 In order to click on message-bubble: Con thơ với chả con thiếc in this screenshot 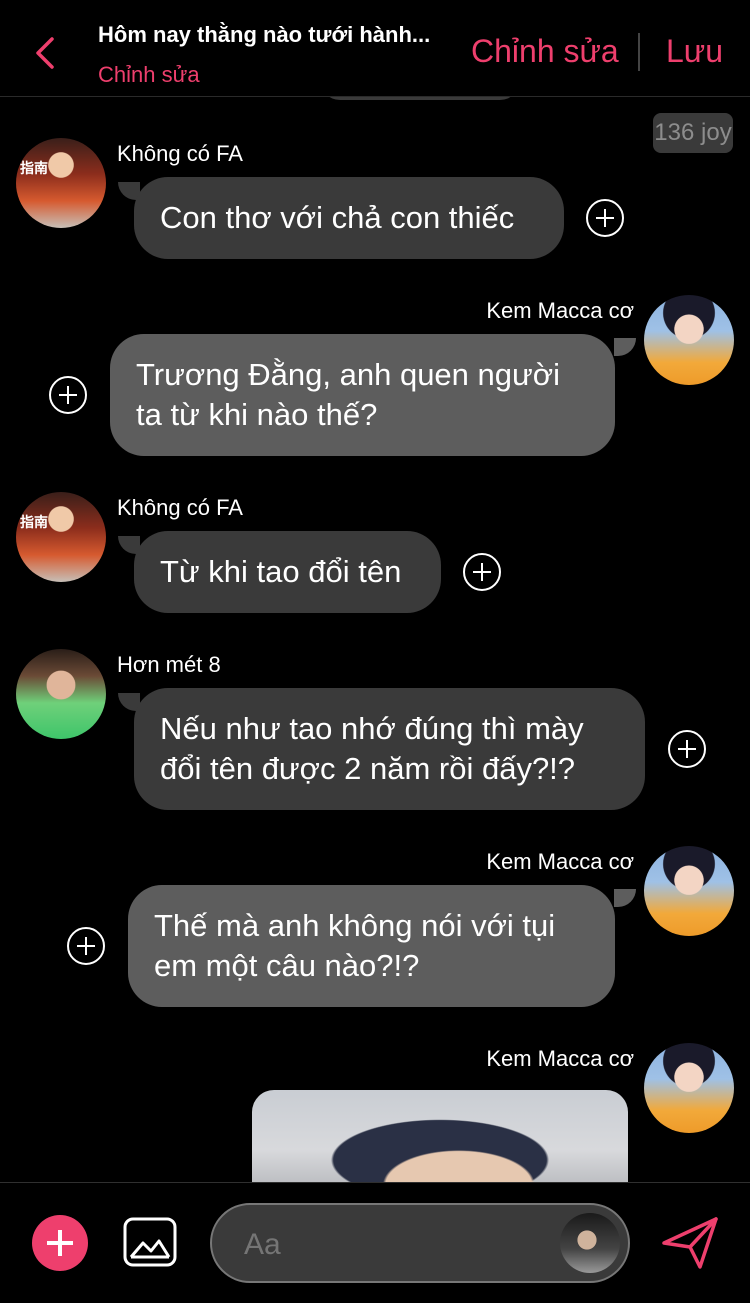, I will do `click(349, 218)`.